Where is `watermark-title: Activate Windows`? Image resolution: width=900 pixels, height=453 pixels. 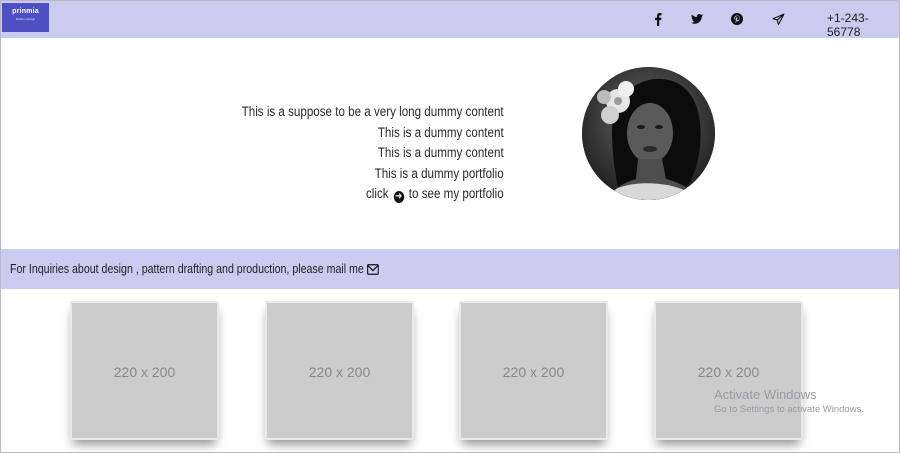 watermark-title: Activate Windows is located at coordinates (765, 394).